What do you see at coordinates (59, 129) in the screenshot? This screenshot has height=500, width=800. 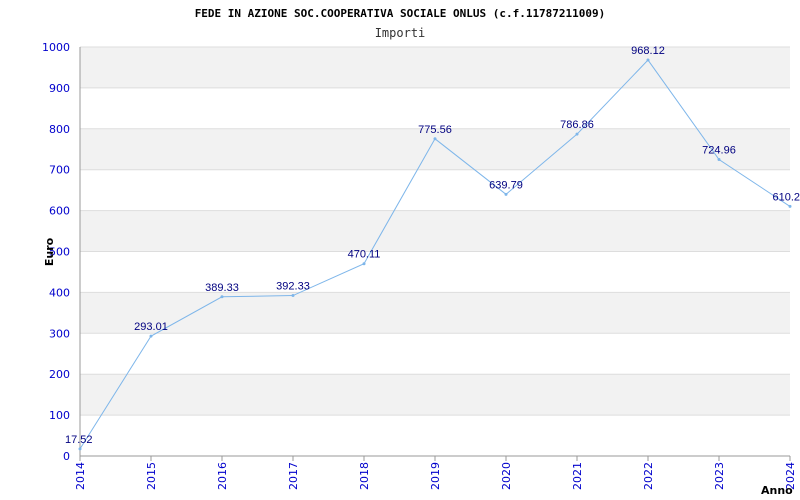 I see `y-tick-label: 800` at bounding box center [59, 129].